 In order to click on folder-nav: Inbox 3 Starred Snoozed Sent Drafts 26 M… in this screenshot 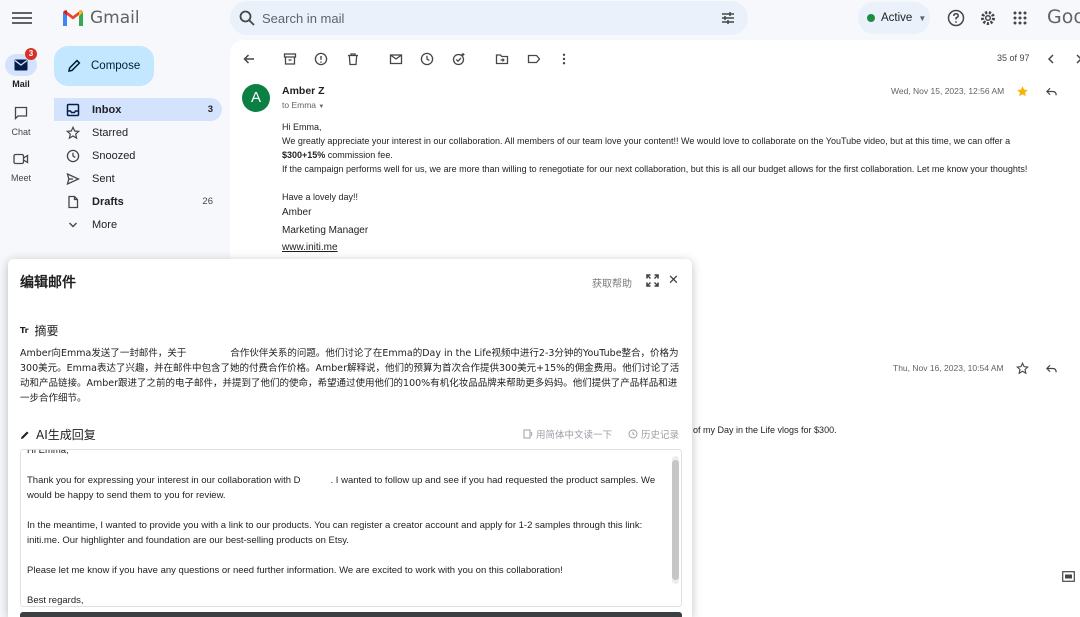, I will do `click(138, 167)`.